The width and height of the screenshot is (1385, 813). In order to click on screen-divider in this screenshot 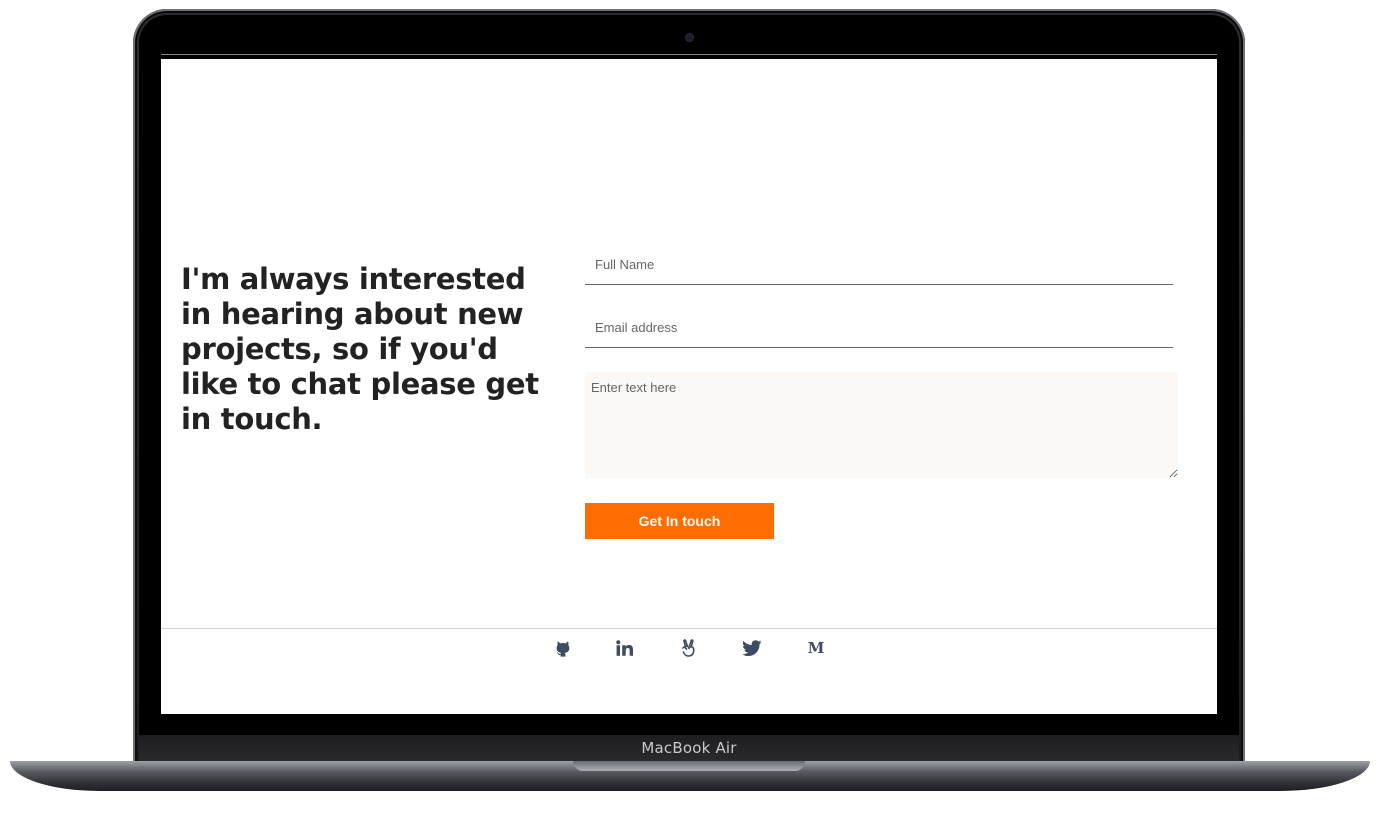, I will do `click(689, 54)`.